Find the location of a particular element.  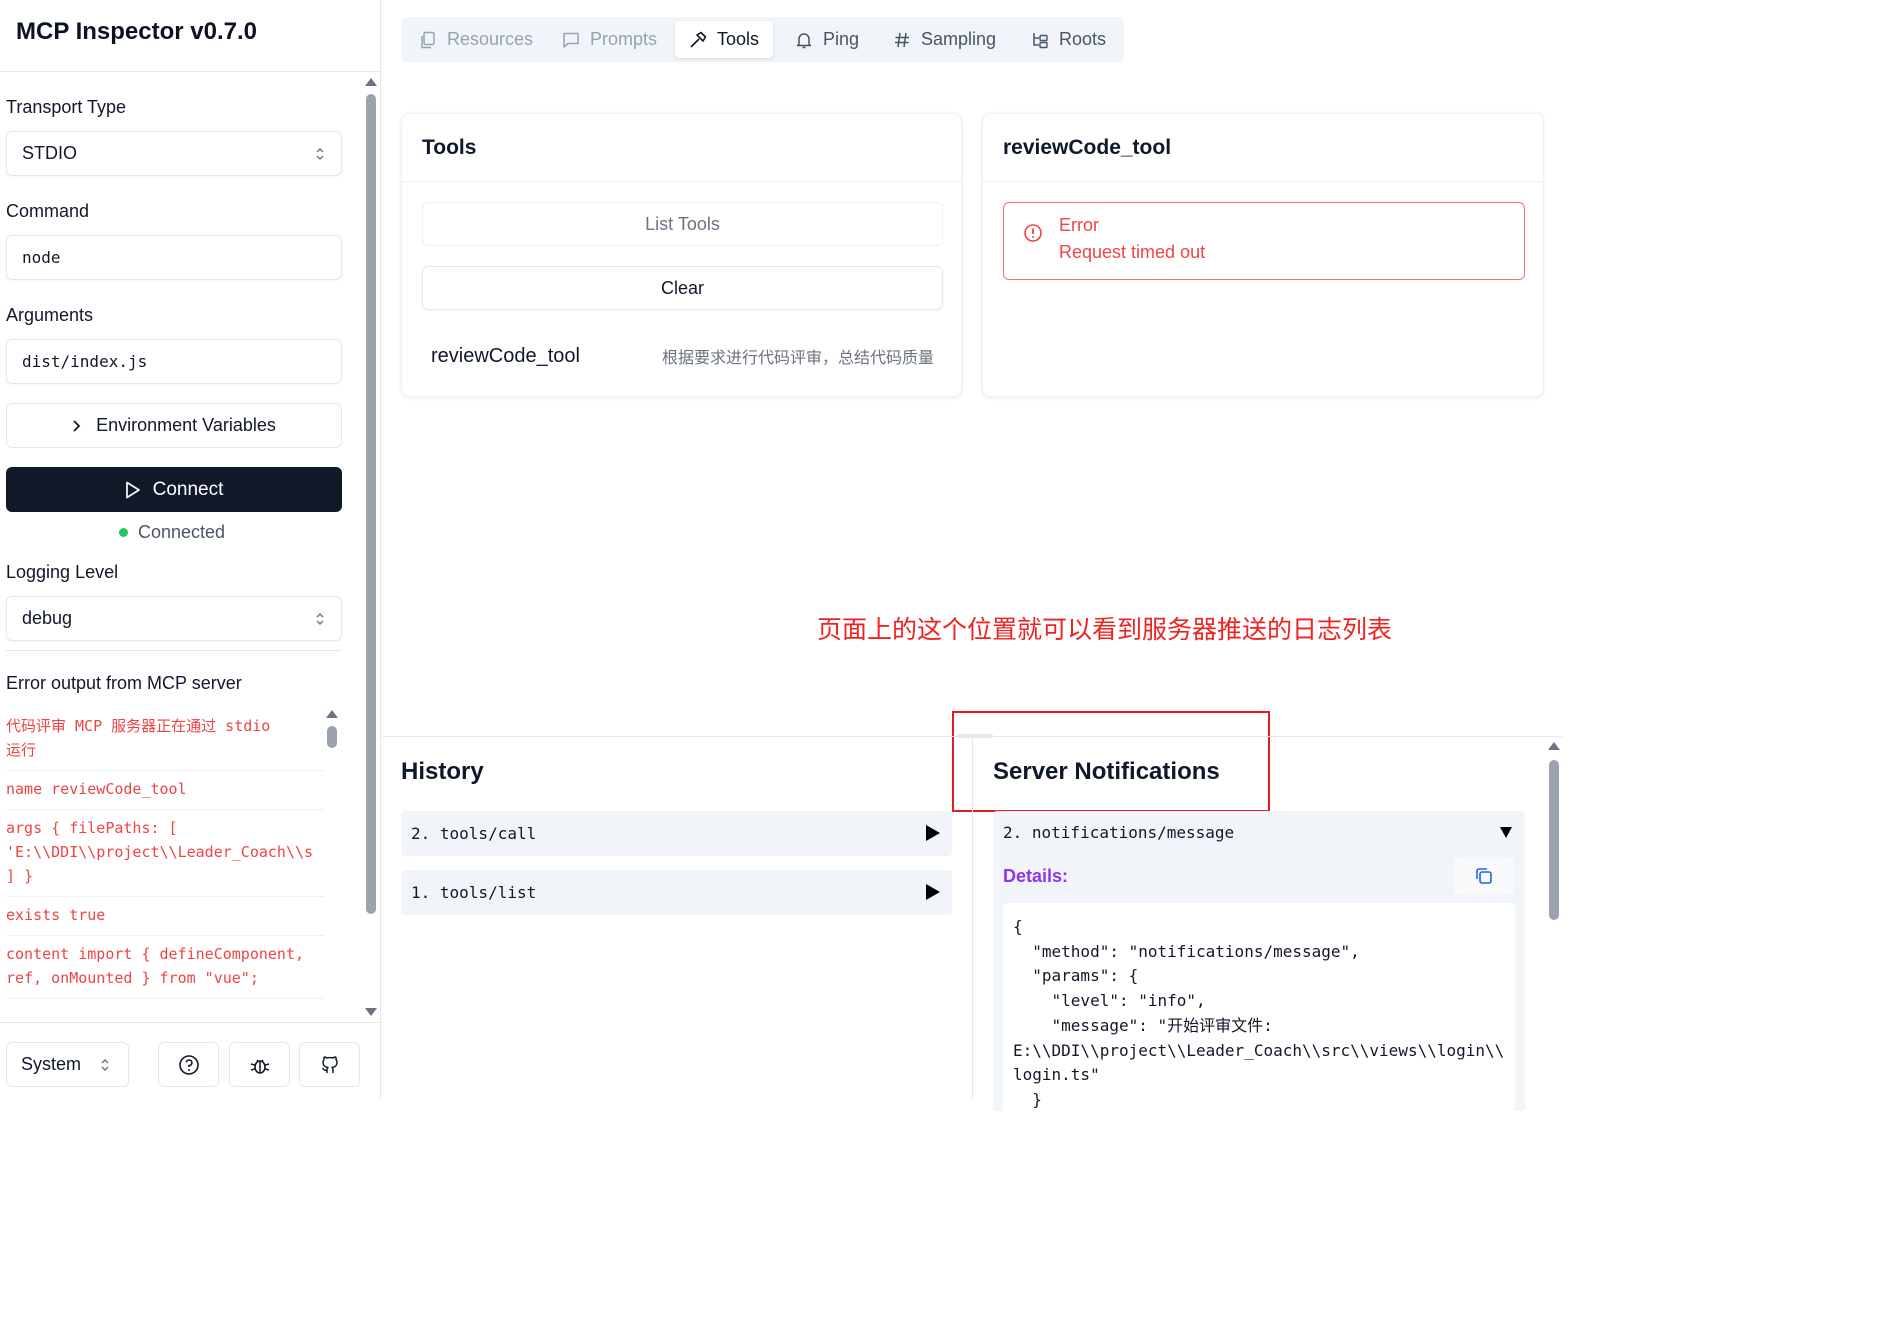

tool-detail-panel: reviewCode_tool Error Request timed out is located at coordinates (1263, 255).